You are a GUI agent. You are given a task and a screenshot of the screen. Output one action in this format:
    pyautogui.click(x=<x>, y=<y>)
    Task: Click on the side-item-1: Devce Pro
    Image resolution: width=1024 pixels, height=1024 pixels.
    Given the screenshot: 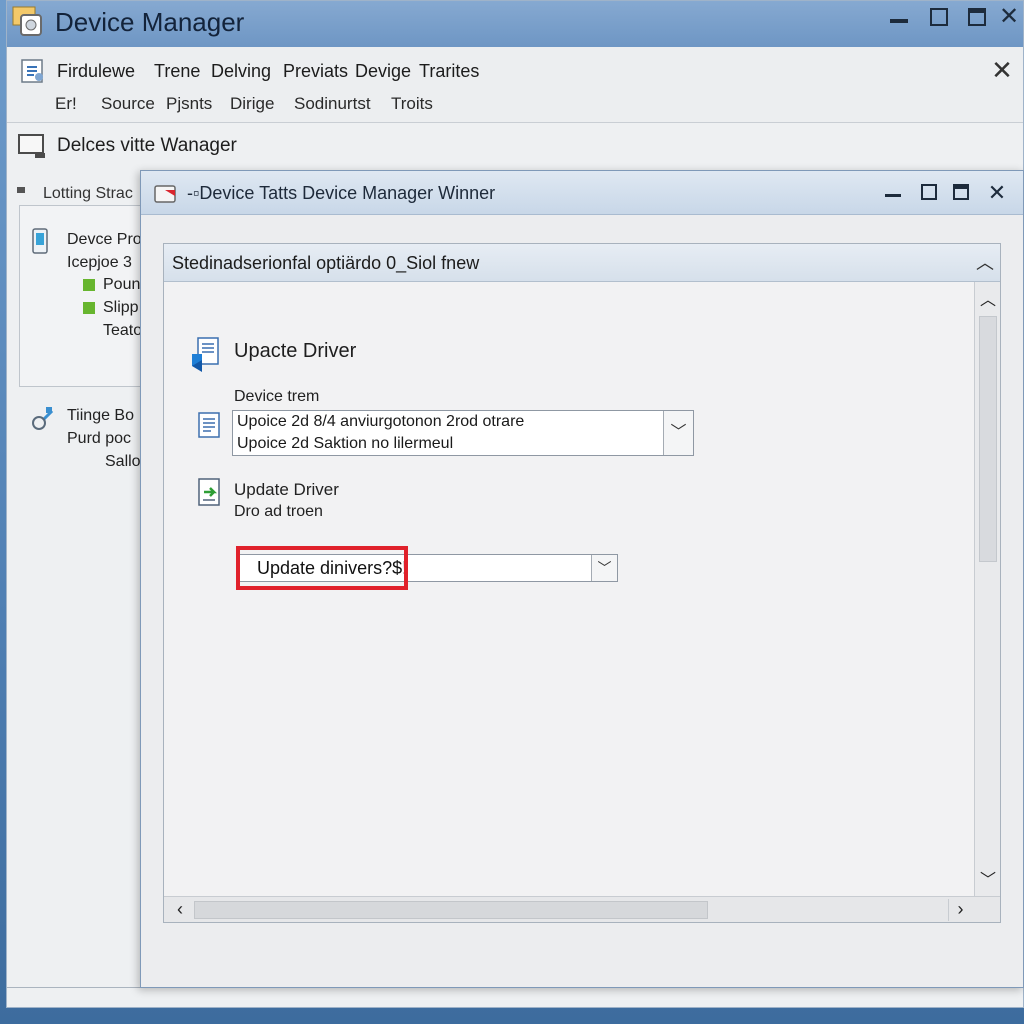 What is the action you would take?
    pyautogui.click(x=104, y=240)
    